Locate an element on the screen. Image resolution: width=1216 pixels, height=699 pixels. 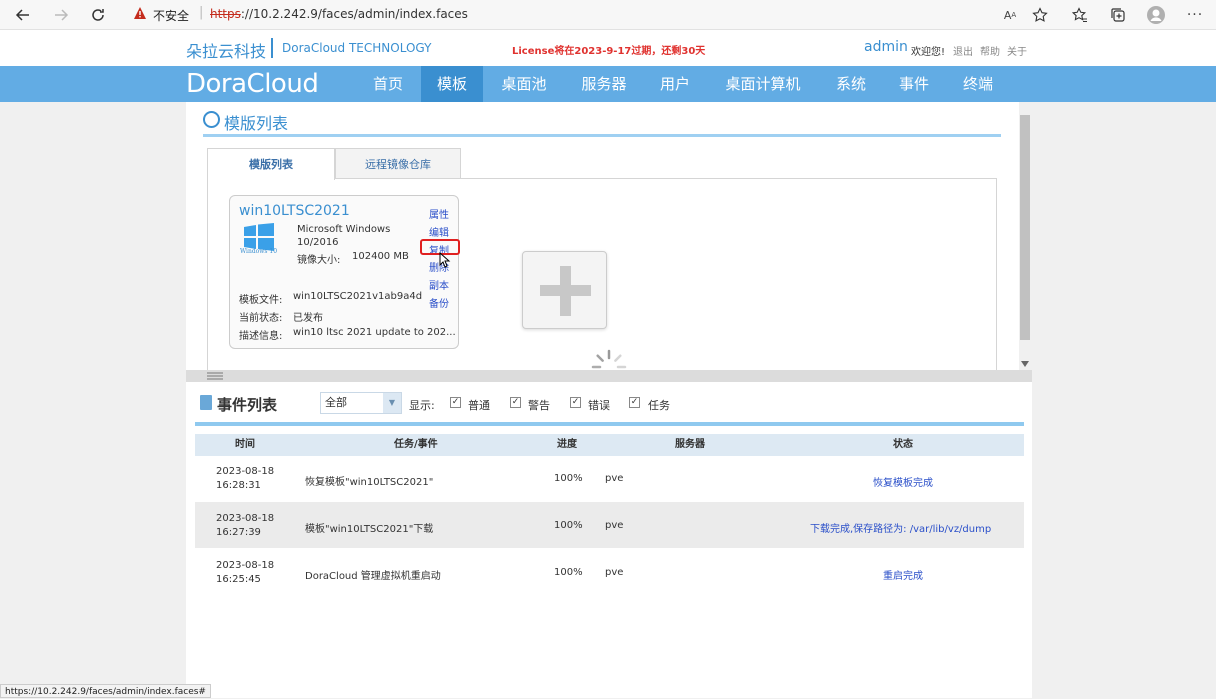
filter-task-checkbox: ✓ is located at coordinates (634, 402).